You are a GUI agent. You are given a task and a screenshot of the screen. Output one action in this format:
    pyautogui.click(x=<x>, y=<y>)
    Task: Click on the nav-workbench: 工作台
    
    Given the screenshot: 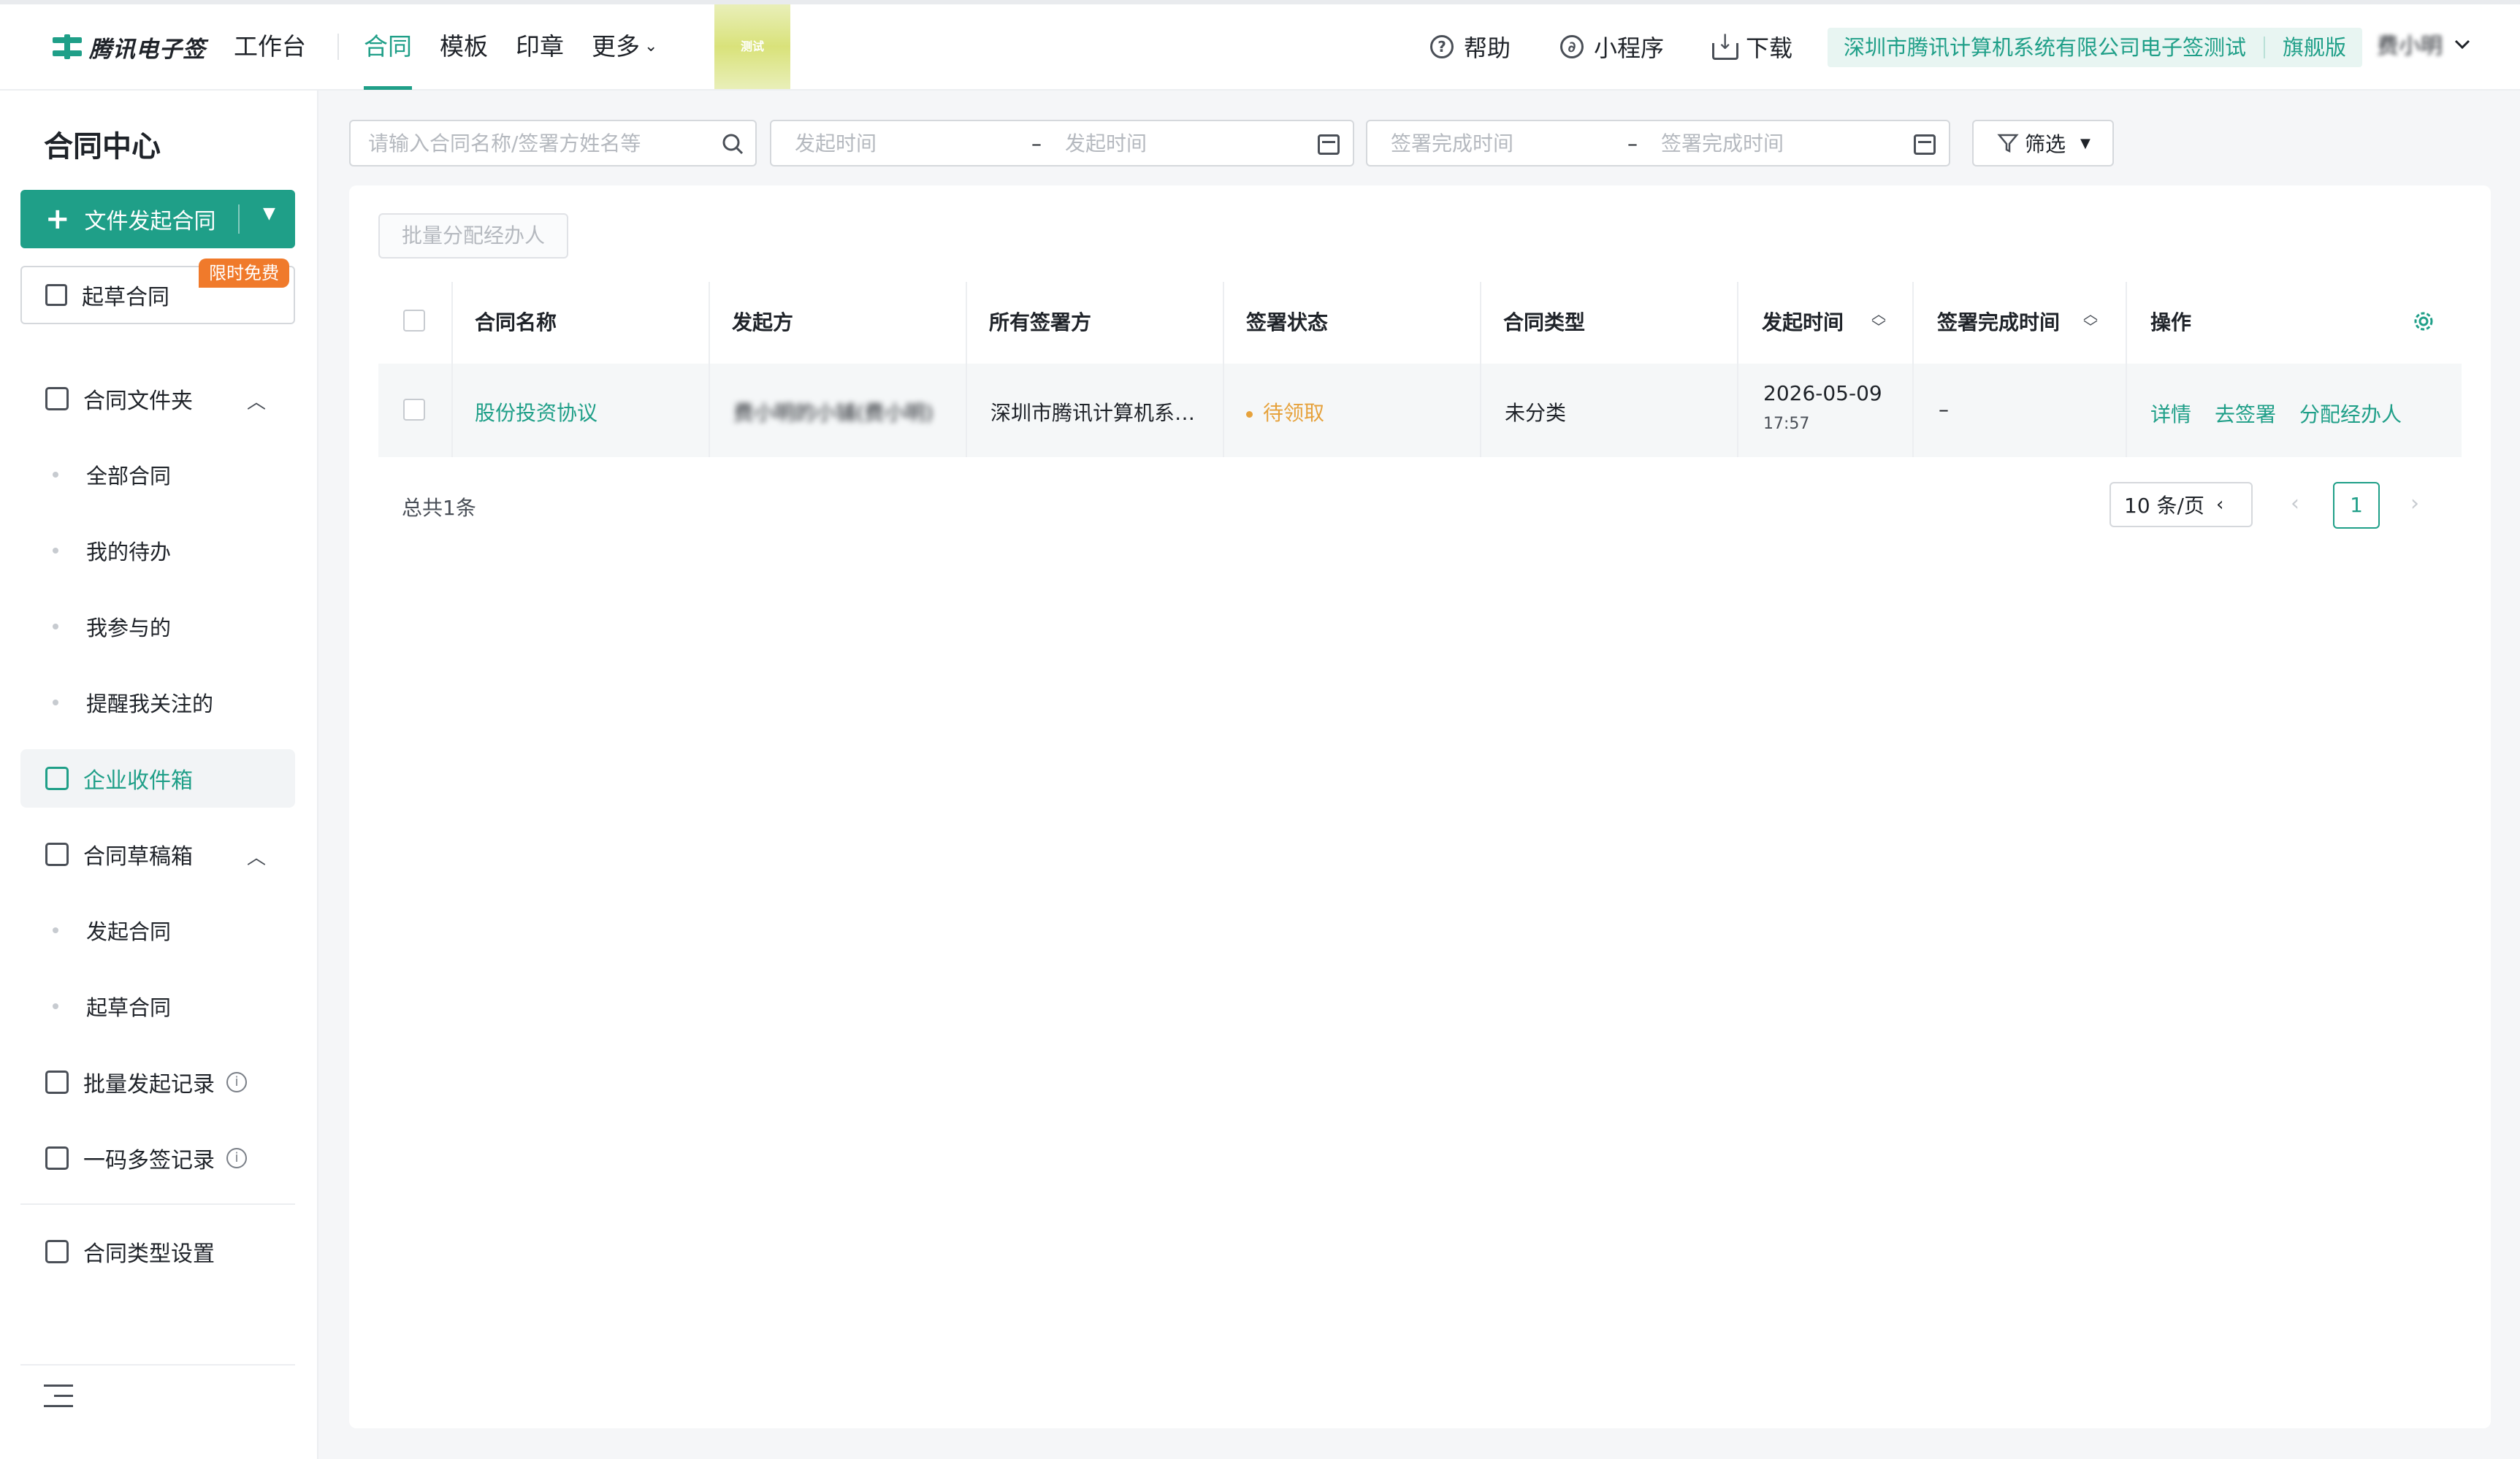 What is the action you would take?
    pyautogui.click(x=270, y=46)
    